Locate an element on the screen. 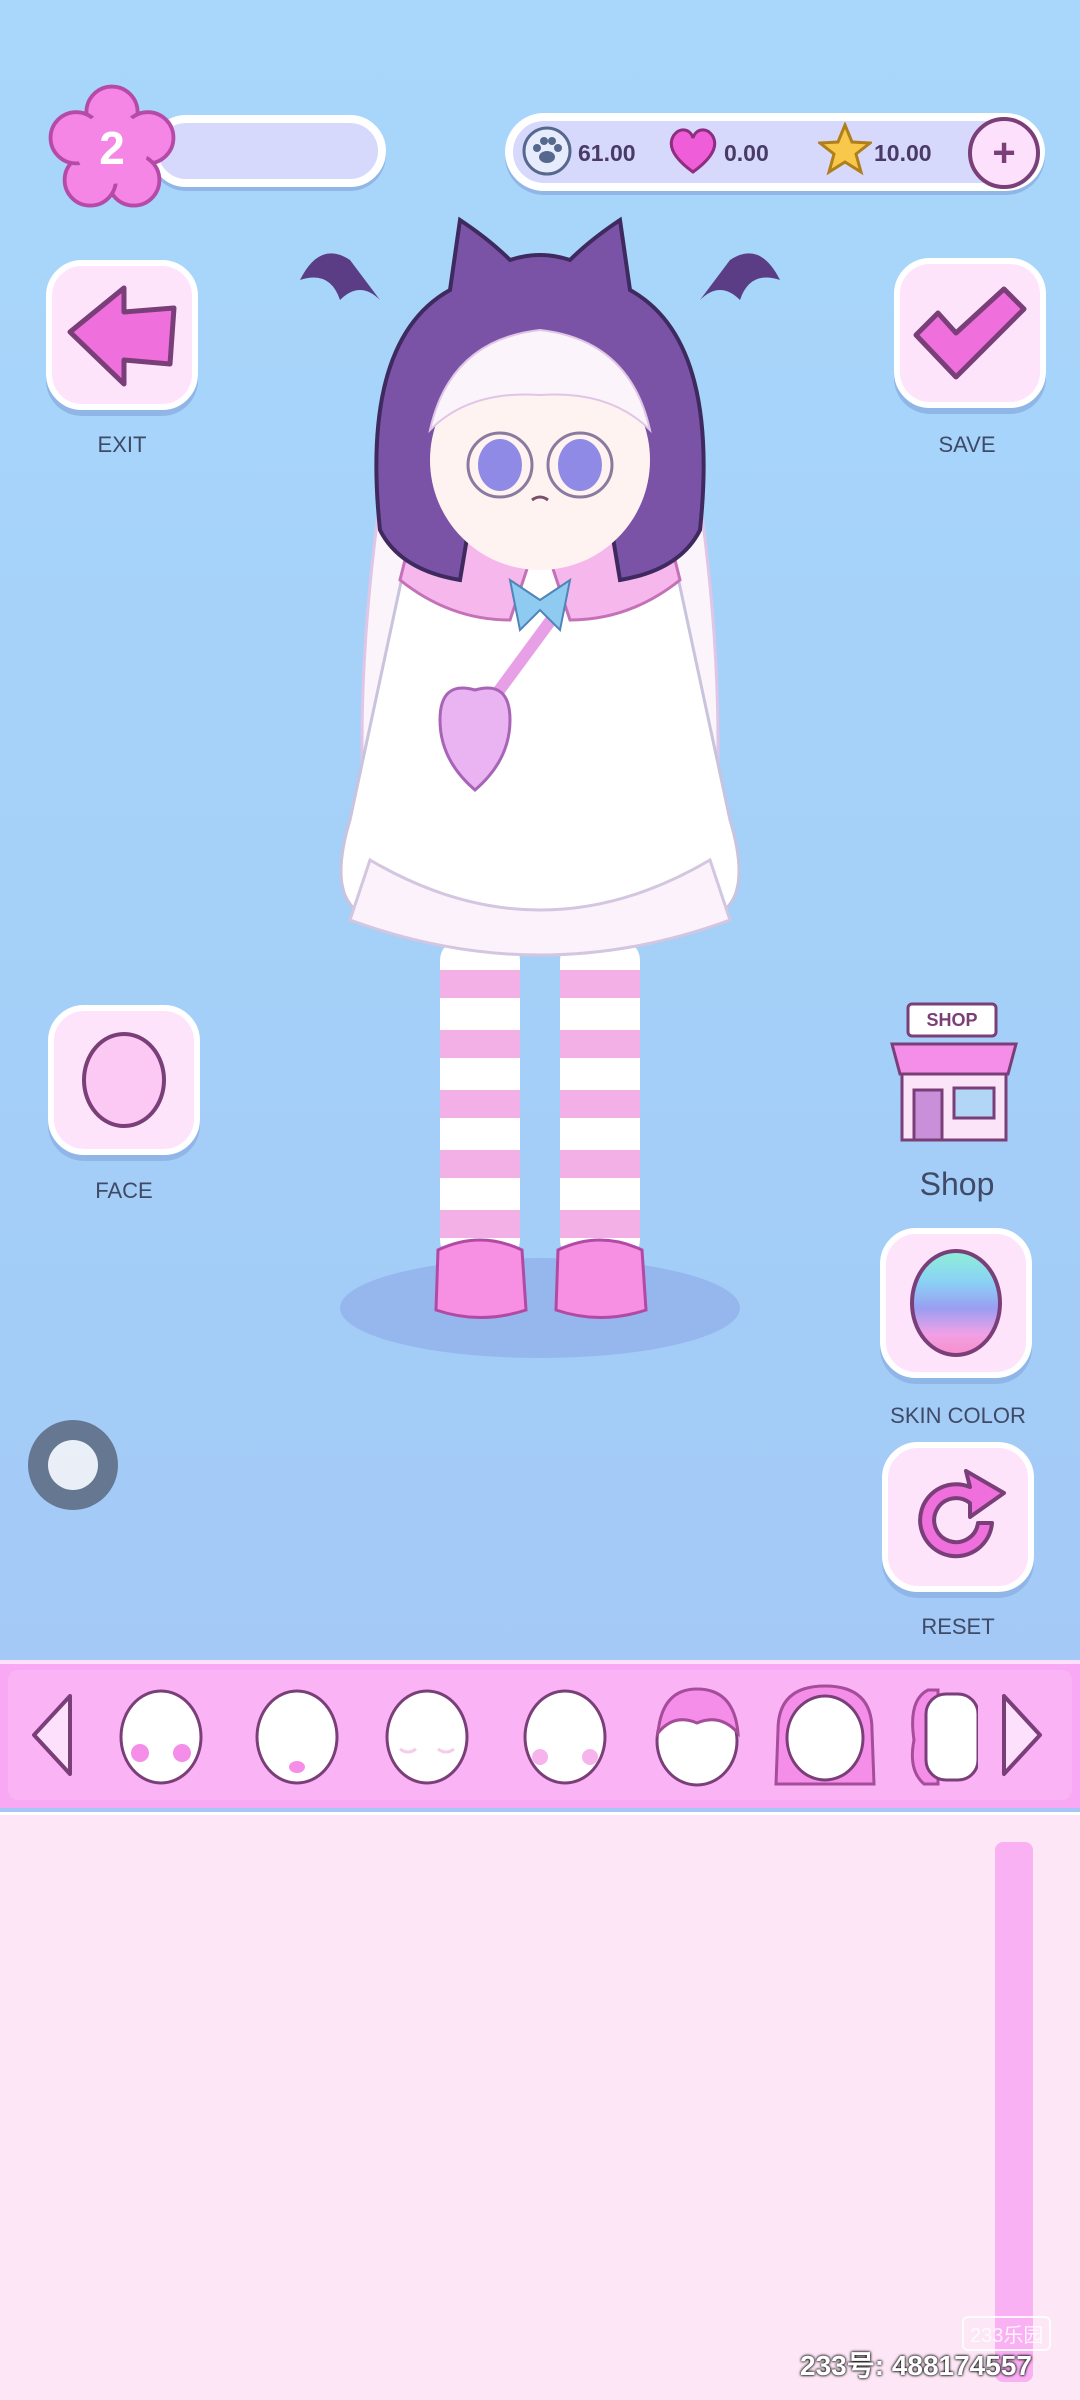 The image size is (1080, 2400). face-option-closed-eyes is located at coordinates (427, 1735).